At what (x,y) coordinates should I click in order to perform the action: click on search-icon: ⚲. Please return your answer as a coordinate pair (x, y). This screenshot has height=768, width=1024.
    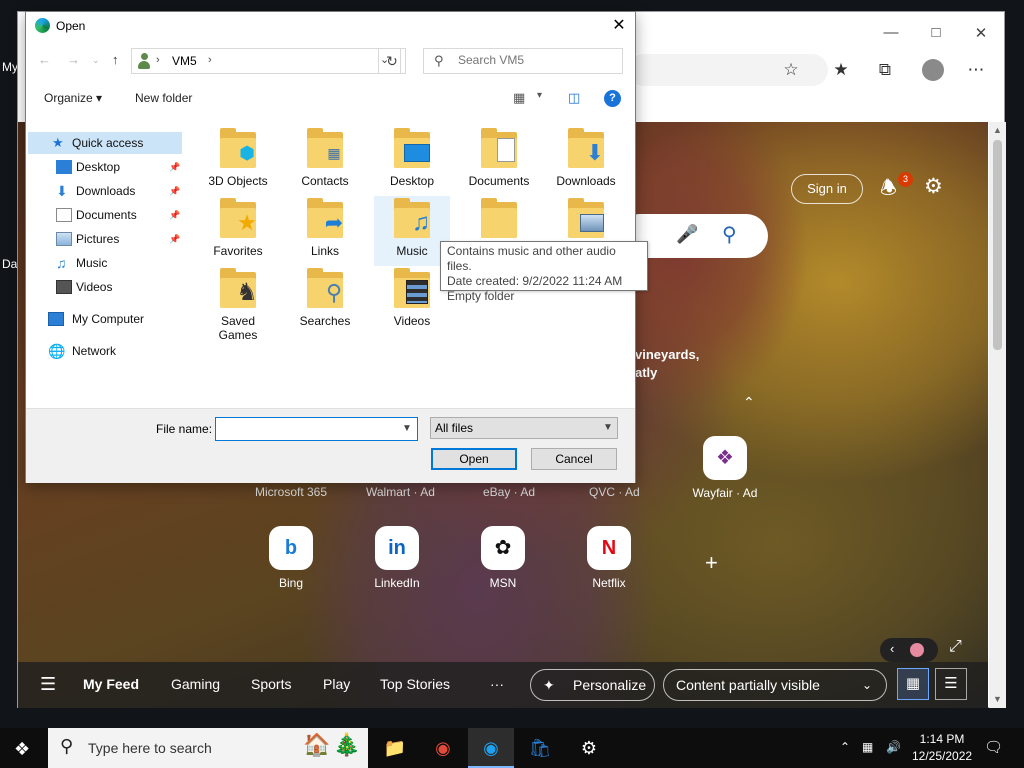
    Looking at the image, I should click on (729, 234).